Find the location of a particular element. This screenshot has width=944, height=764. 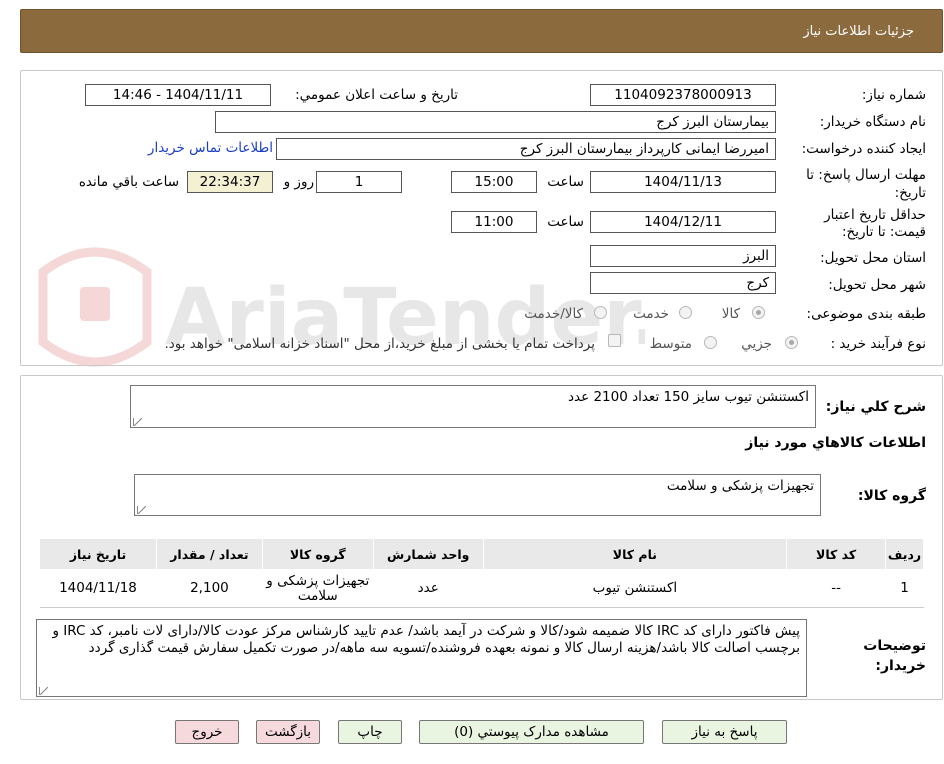

col-header-code: کد کالا is located at coordinates (836, 554).